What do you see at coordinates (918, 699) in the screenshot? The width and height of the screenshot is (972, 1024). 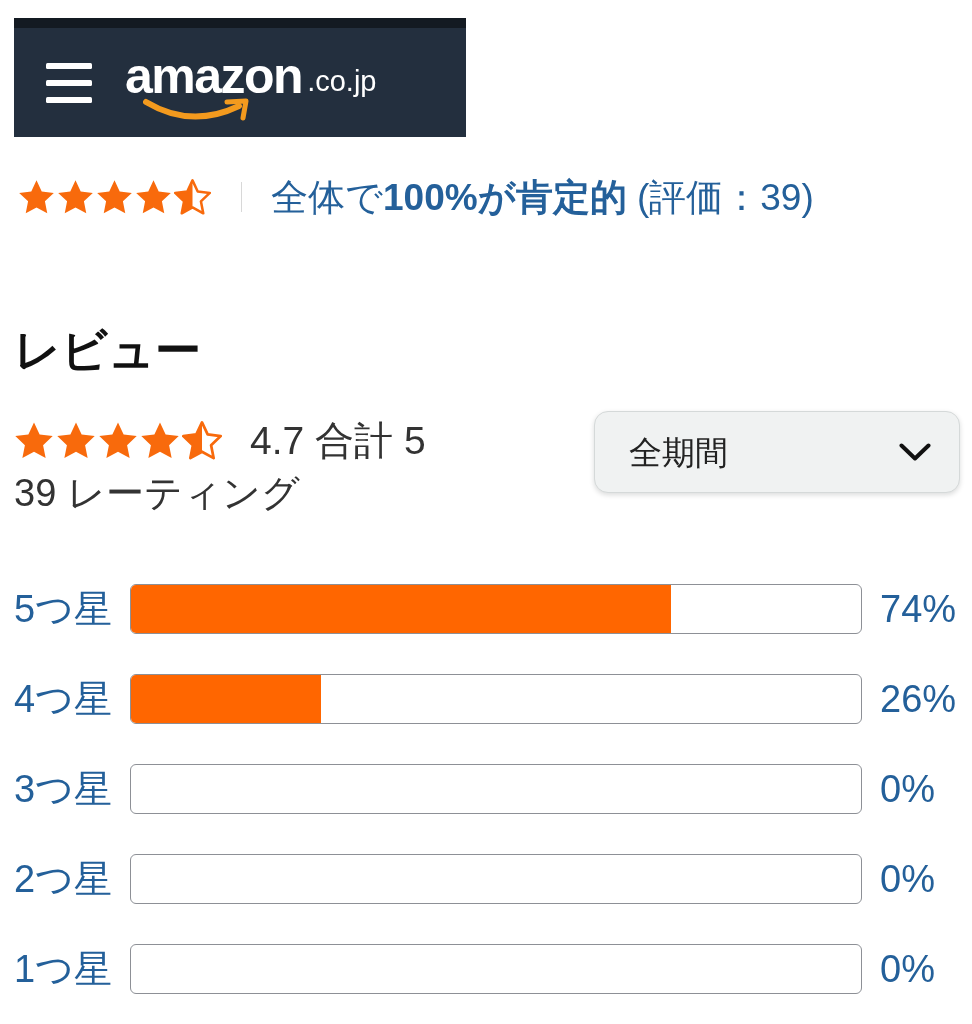 I see `percent-link: 26%` at bounding box center [918, 699].